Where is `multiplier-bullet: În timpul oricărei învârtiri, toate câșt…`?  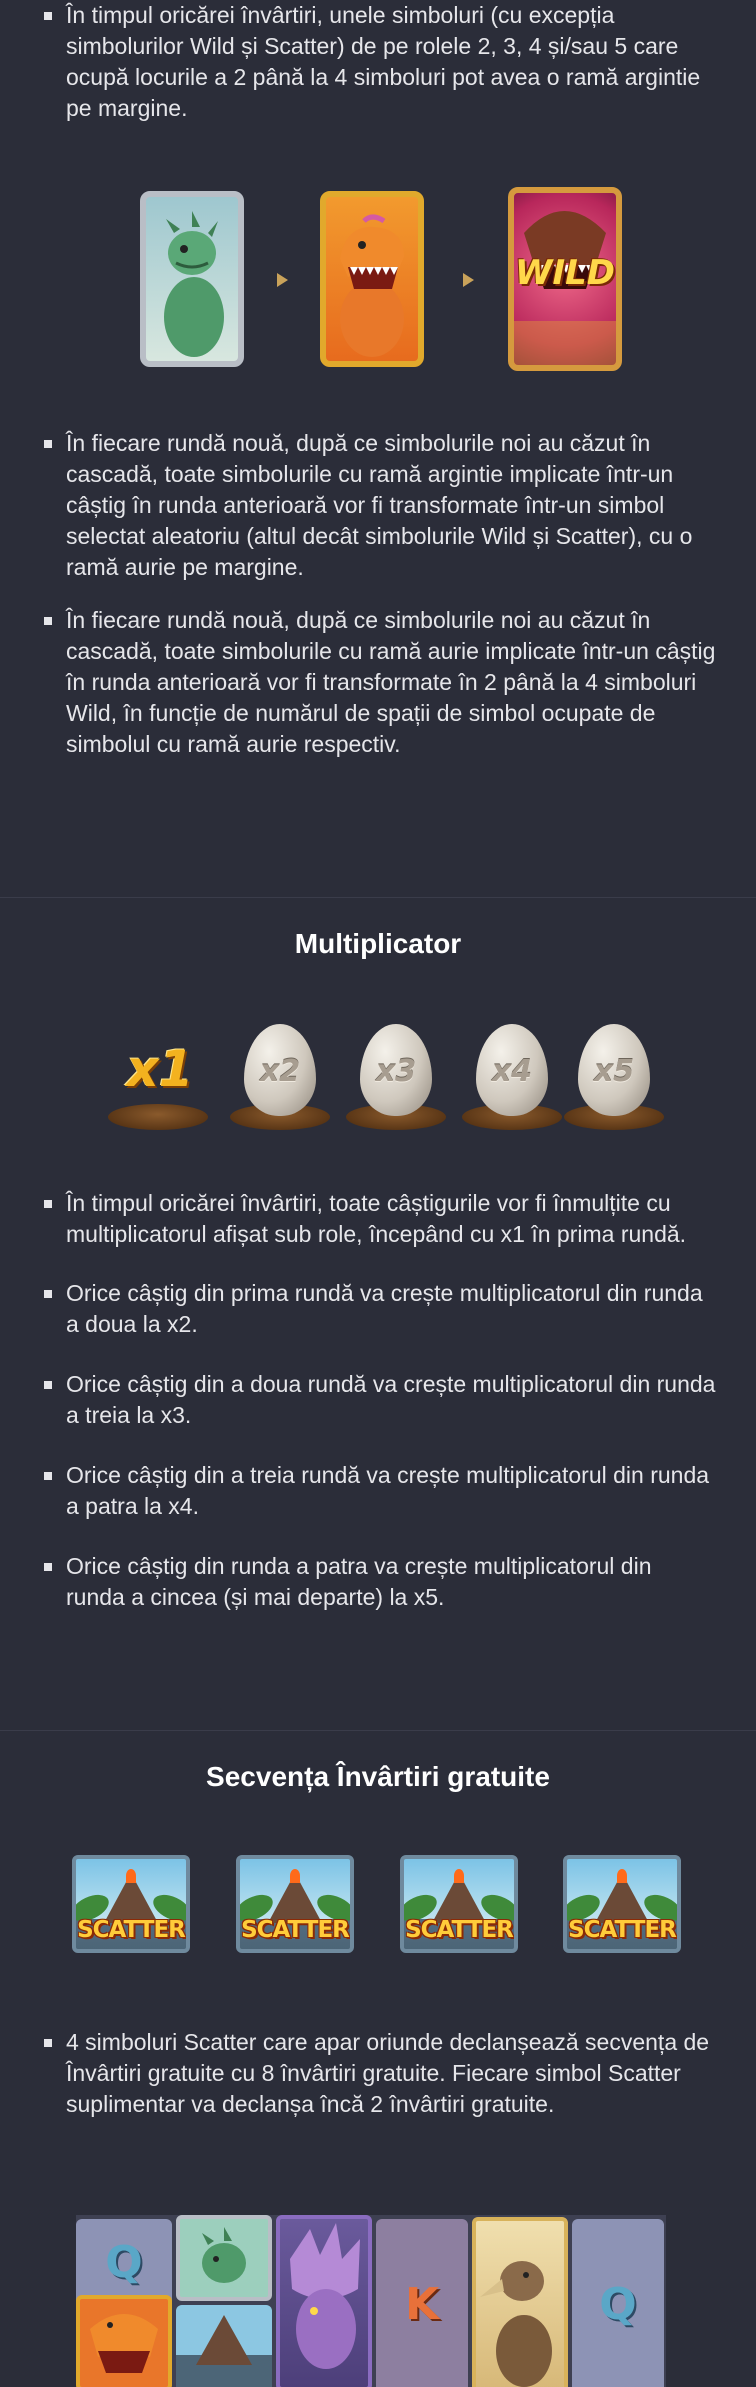 multiplier-bullet: În timpul oricărei învârtiri, toate câșt… is located at coordinates (377, 1219).